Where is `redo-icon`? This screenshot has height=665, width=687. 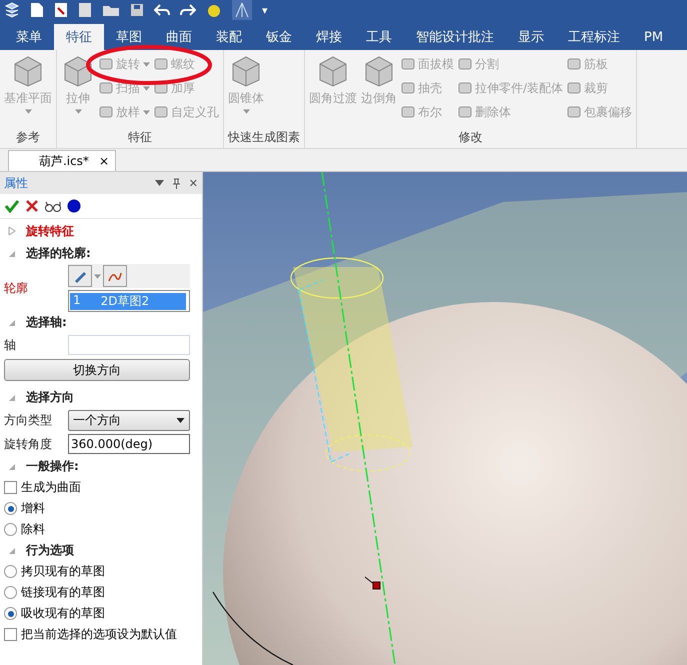
redo-icon is located at coordinates (188, 10).